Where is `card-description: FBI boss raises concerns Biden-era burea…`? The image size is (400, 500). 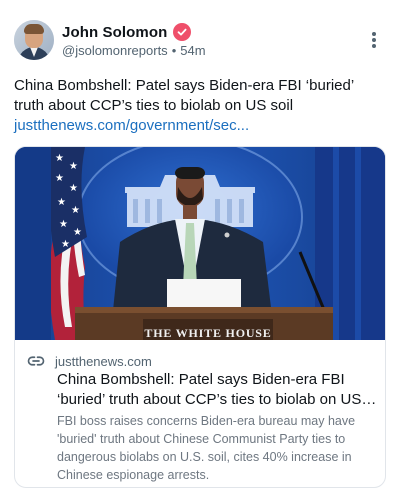 card-description: FBI boss raises concerns Biden-era burea… is located at coordinates (206, 448).